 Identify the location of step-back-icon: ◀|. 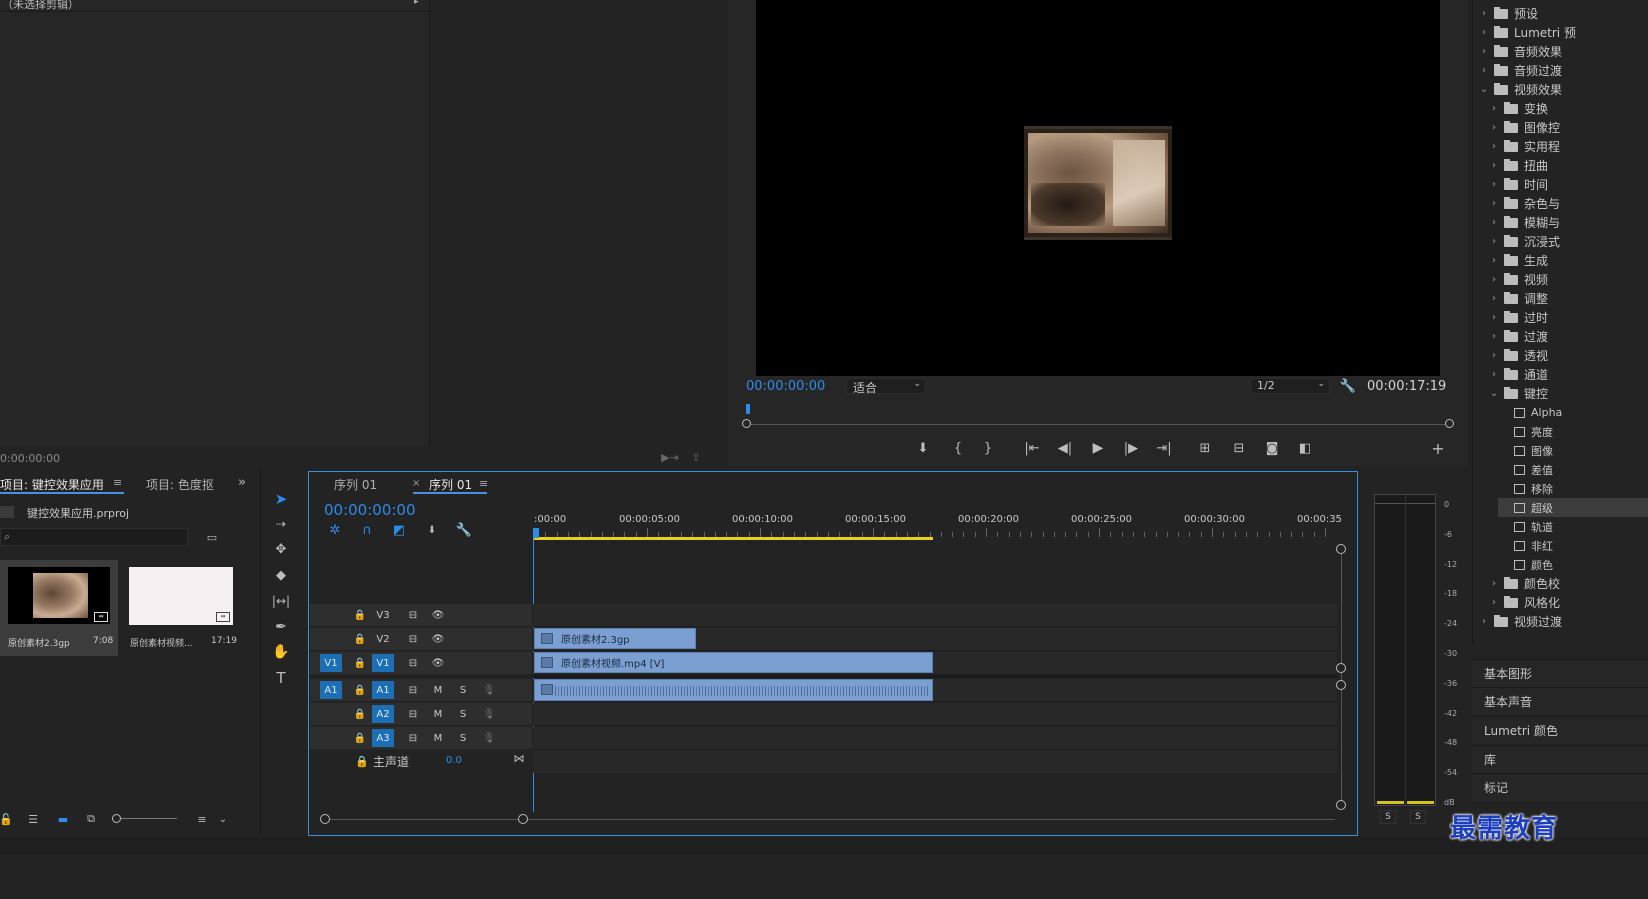
(1065, 448).